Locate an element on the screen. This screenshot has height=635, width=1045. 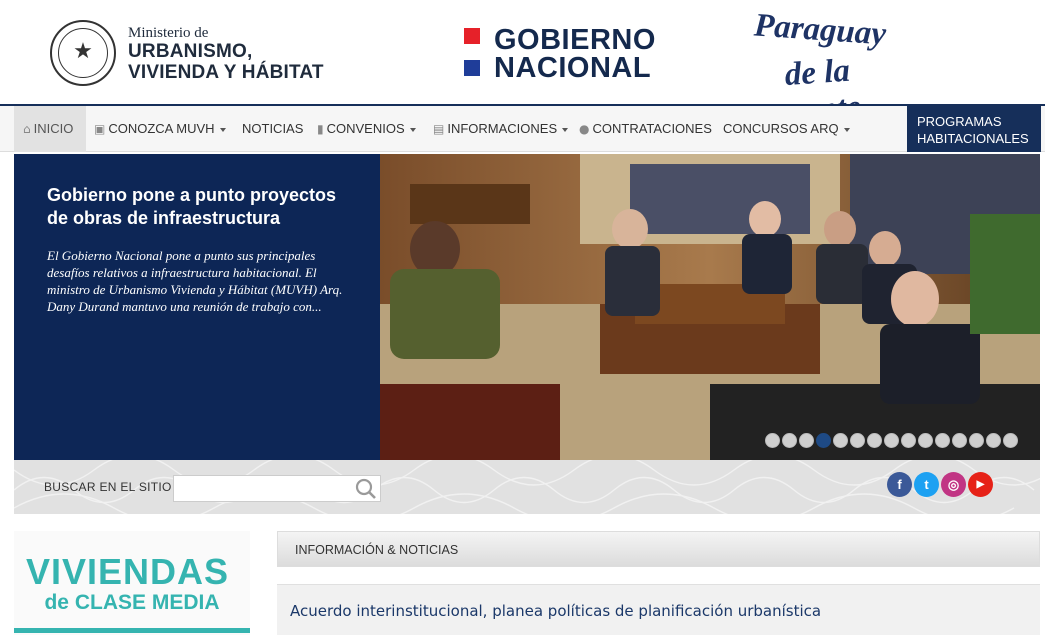
list-icon: ▤ is located at coordinates (439, 129).